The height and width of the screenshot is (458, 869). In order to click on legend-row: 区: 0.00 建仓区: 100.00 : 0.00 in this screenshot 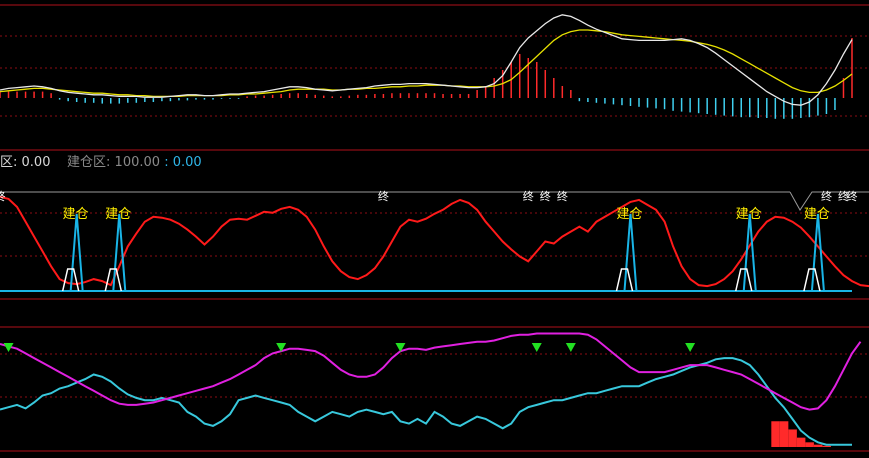, I will do `click(101, 160)`.